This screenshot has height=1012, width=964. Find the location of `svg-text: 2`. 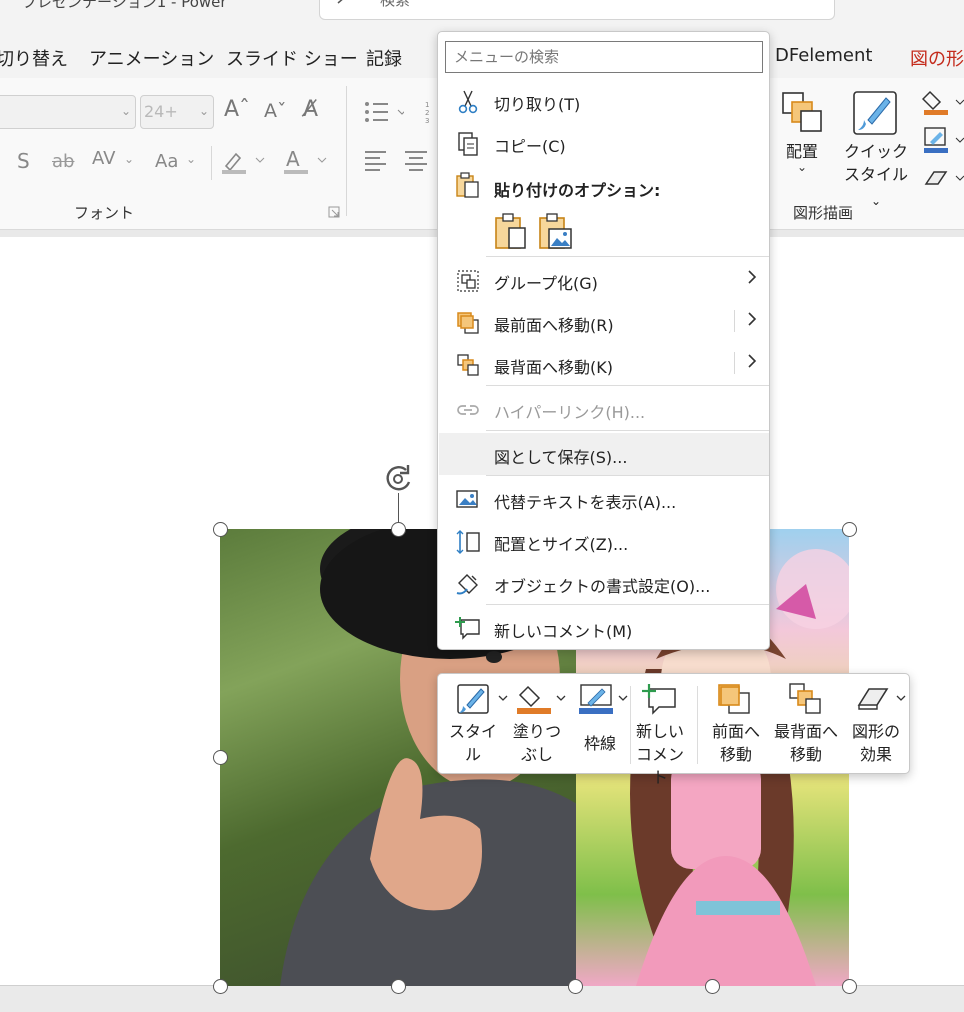

svg-text: 2 is located at coordinates (427, 113).